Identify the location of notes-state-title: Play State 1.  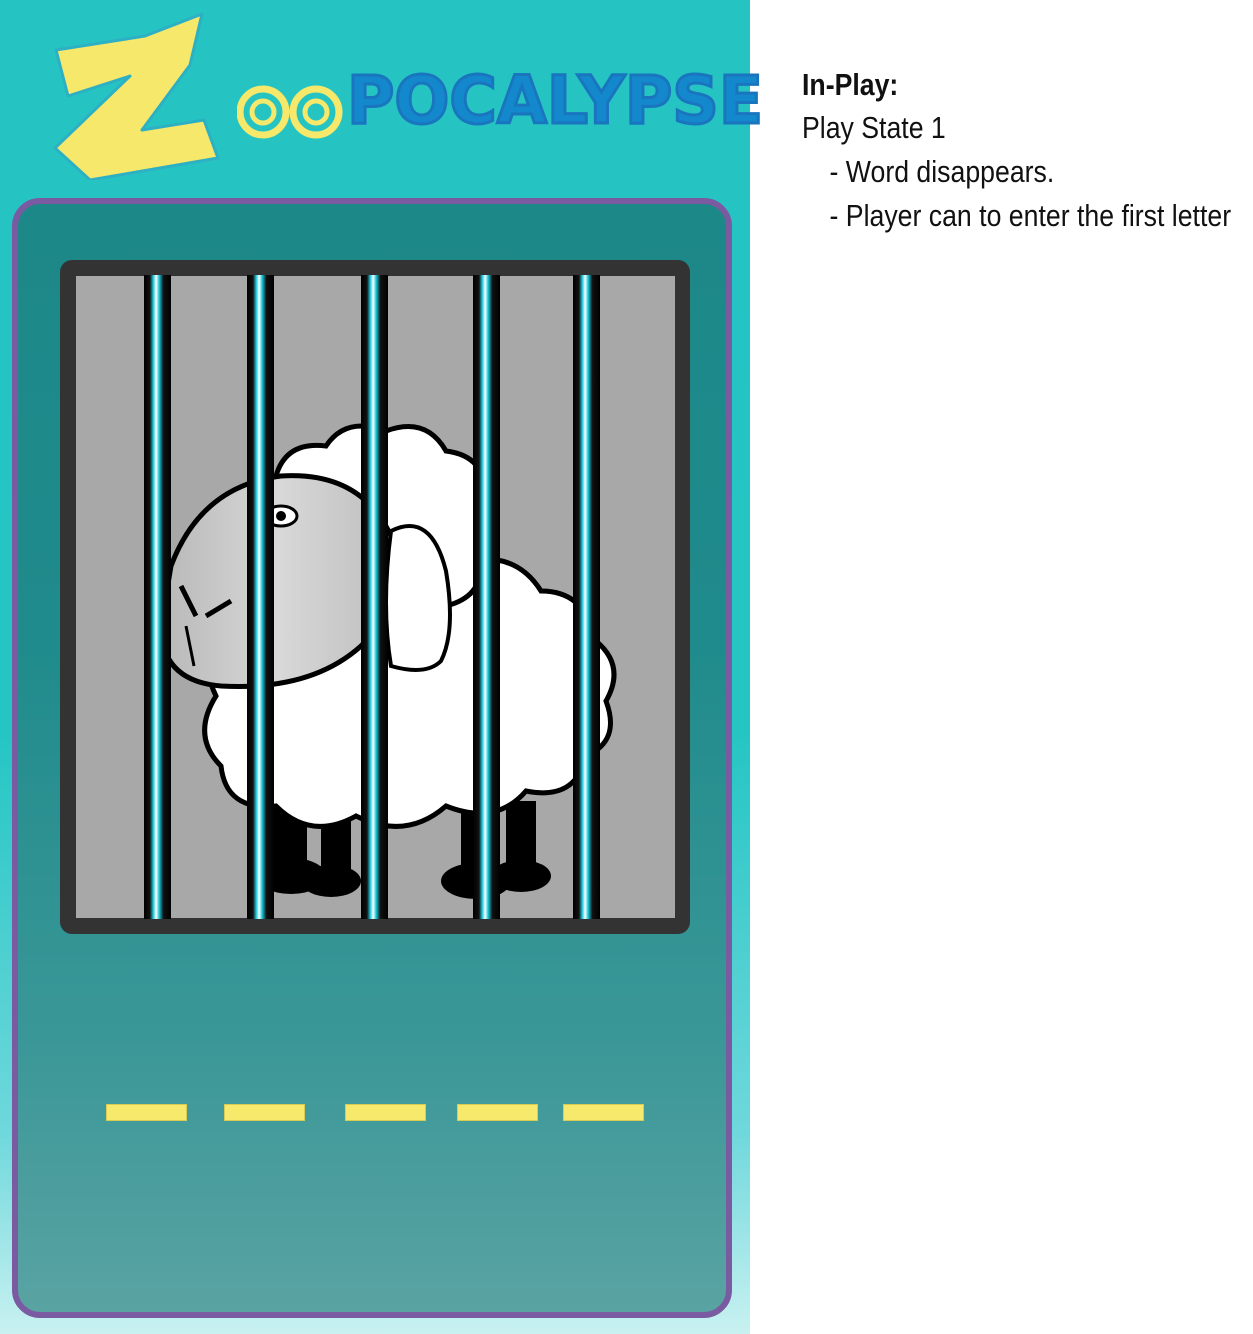
(874, 127).